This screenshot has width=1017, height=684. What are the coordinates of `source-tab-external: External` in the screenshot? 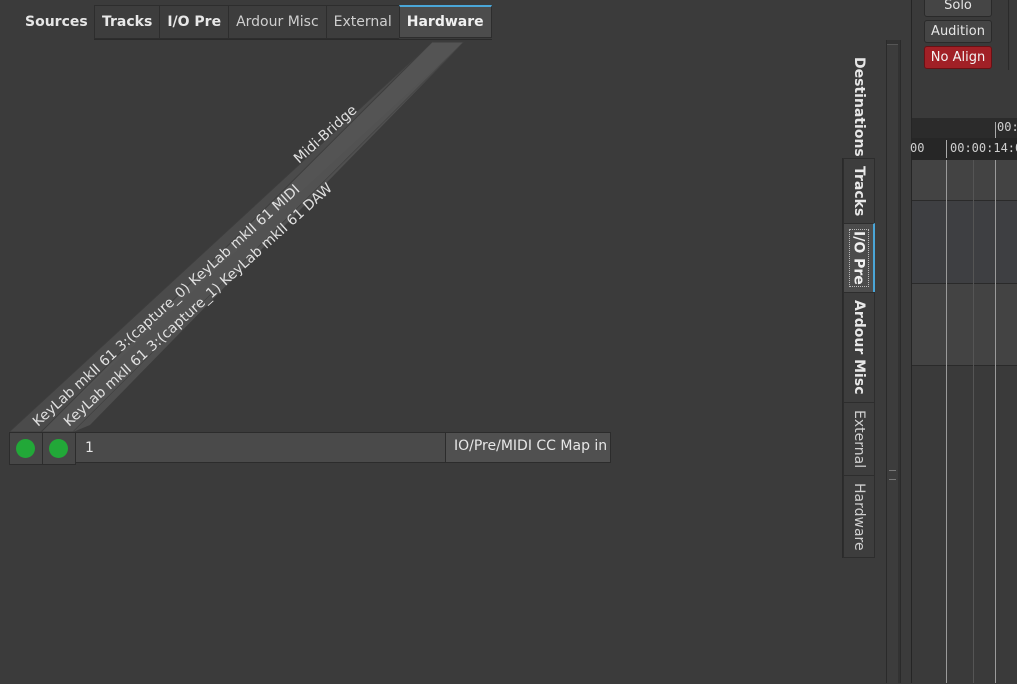 It's located at (362, 22).